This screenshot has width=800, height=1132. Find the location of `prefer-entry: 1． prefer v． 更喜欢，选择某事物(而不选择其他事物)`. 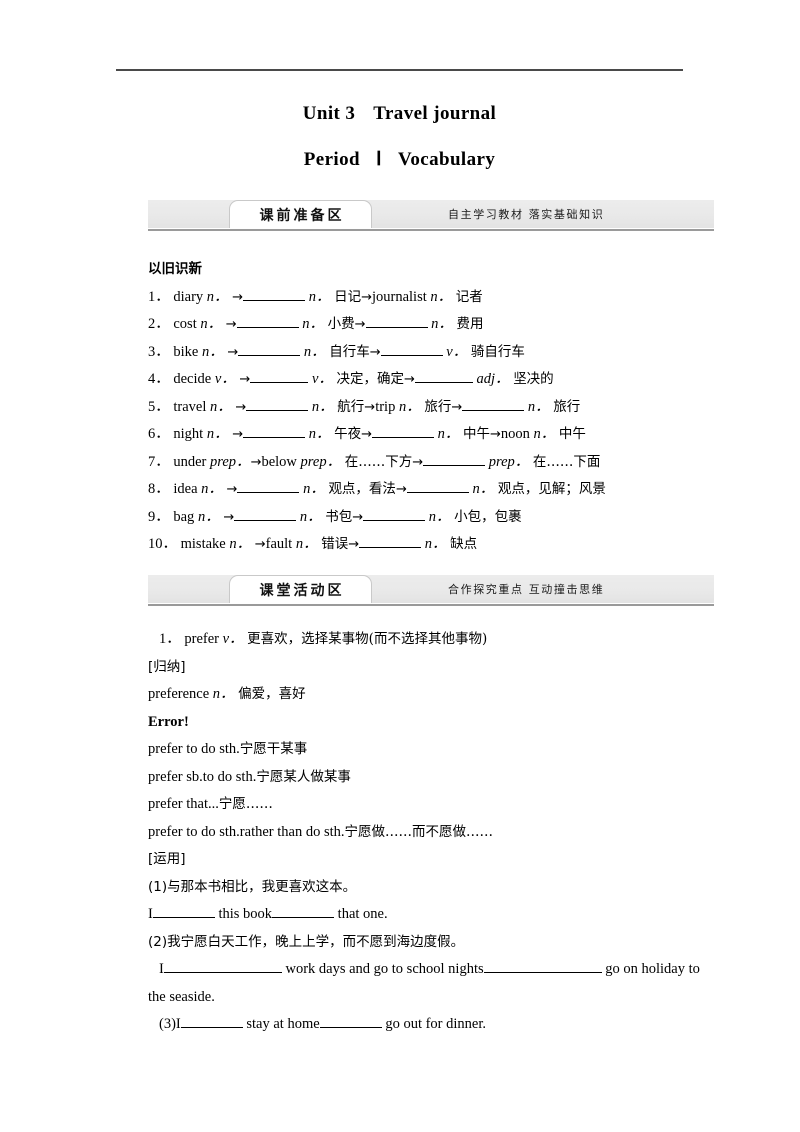

prefer-entry: 1． prefer v． 更喜欢，选择某事物(而不选择其他事物) is located at coordinates (431, 640).